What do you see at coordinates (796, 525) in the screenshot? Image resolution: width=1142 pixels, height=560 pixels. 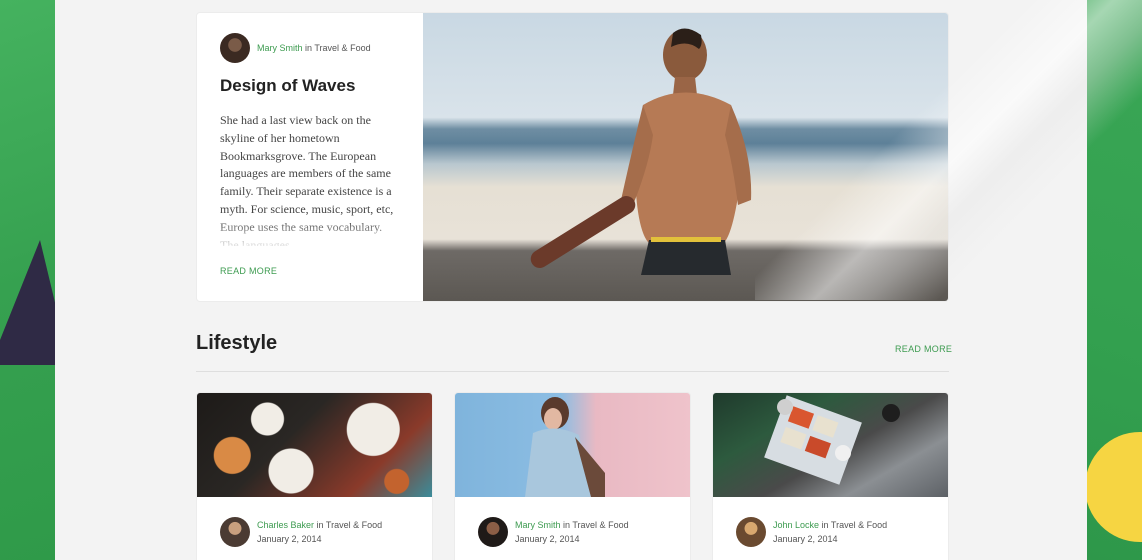 I see `author-link: John Locke` at bounding box center [796, 525].